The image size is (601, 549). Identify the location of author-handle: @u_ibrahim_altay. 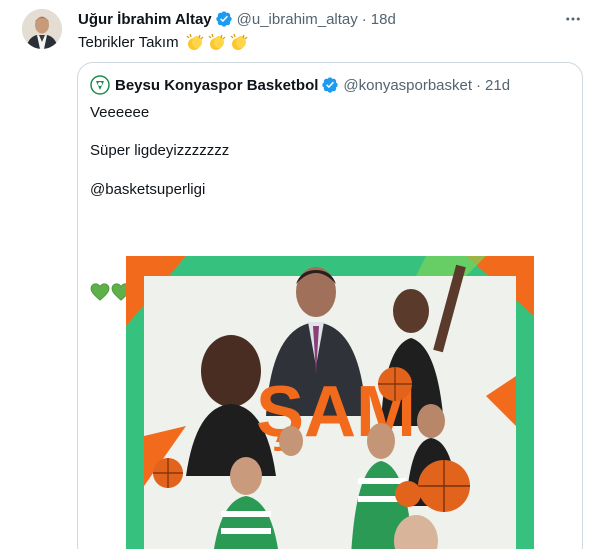
(297, 19).